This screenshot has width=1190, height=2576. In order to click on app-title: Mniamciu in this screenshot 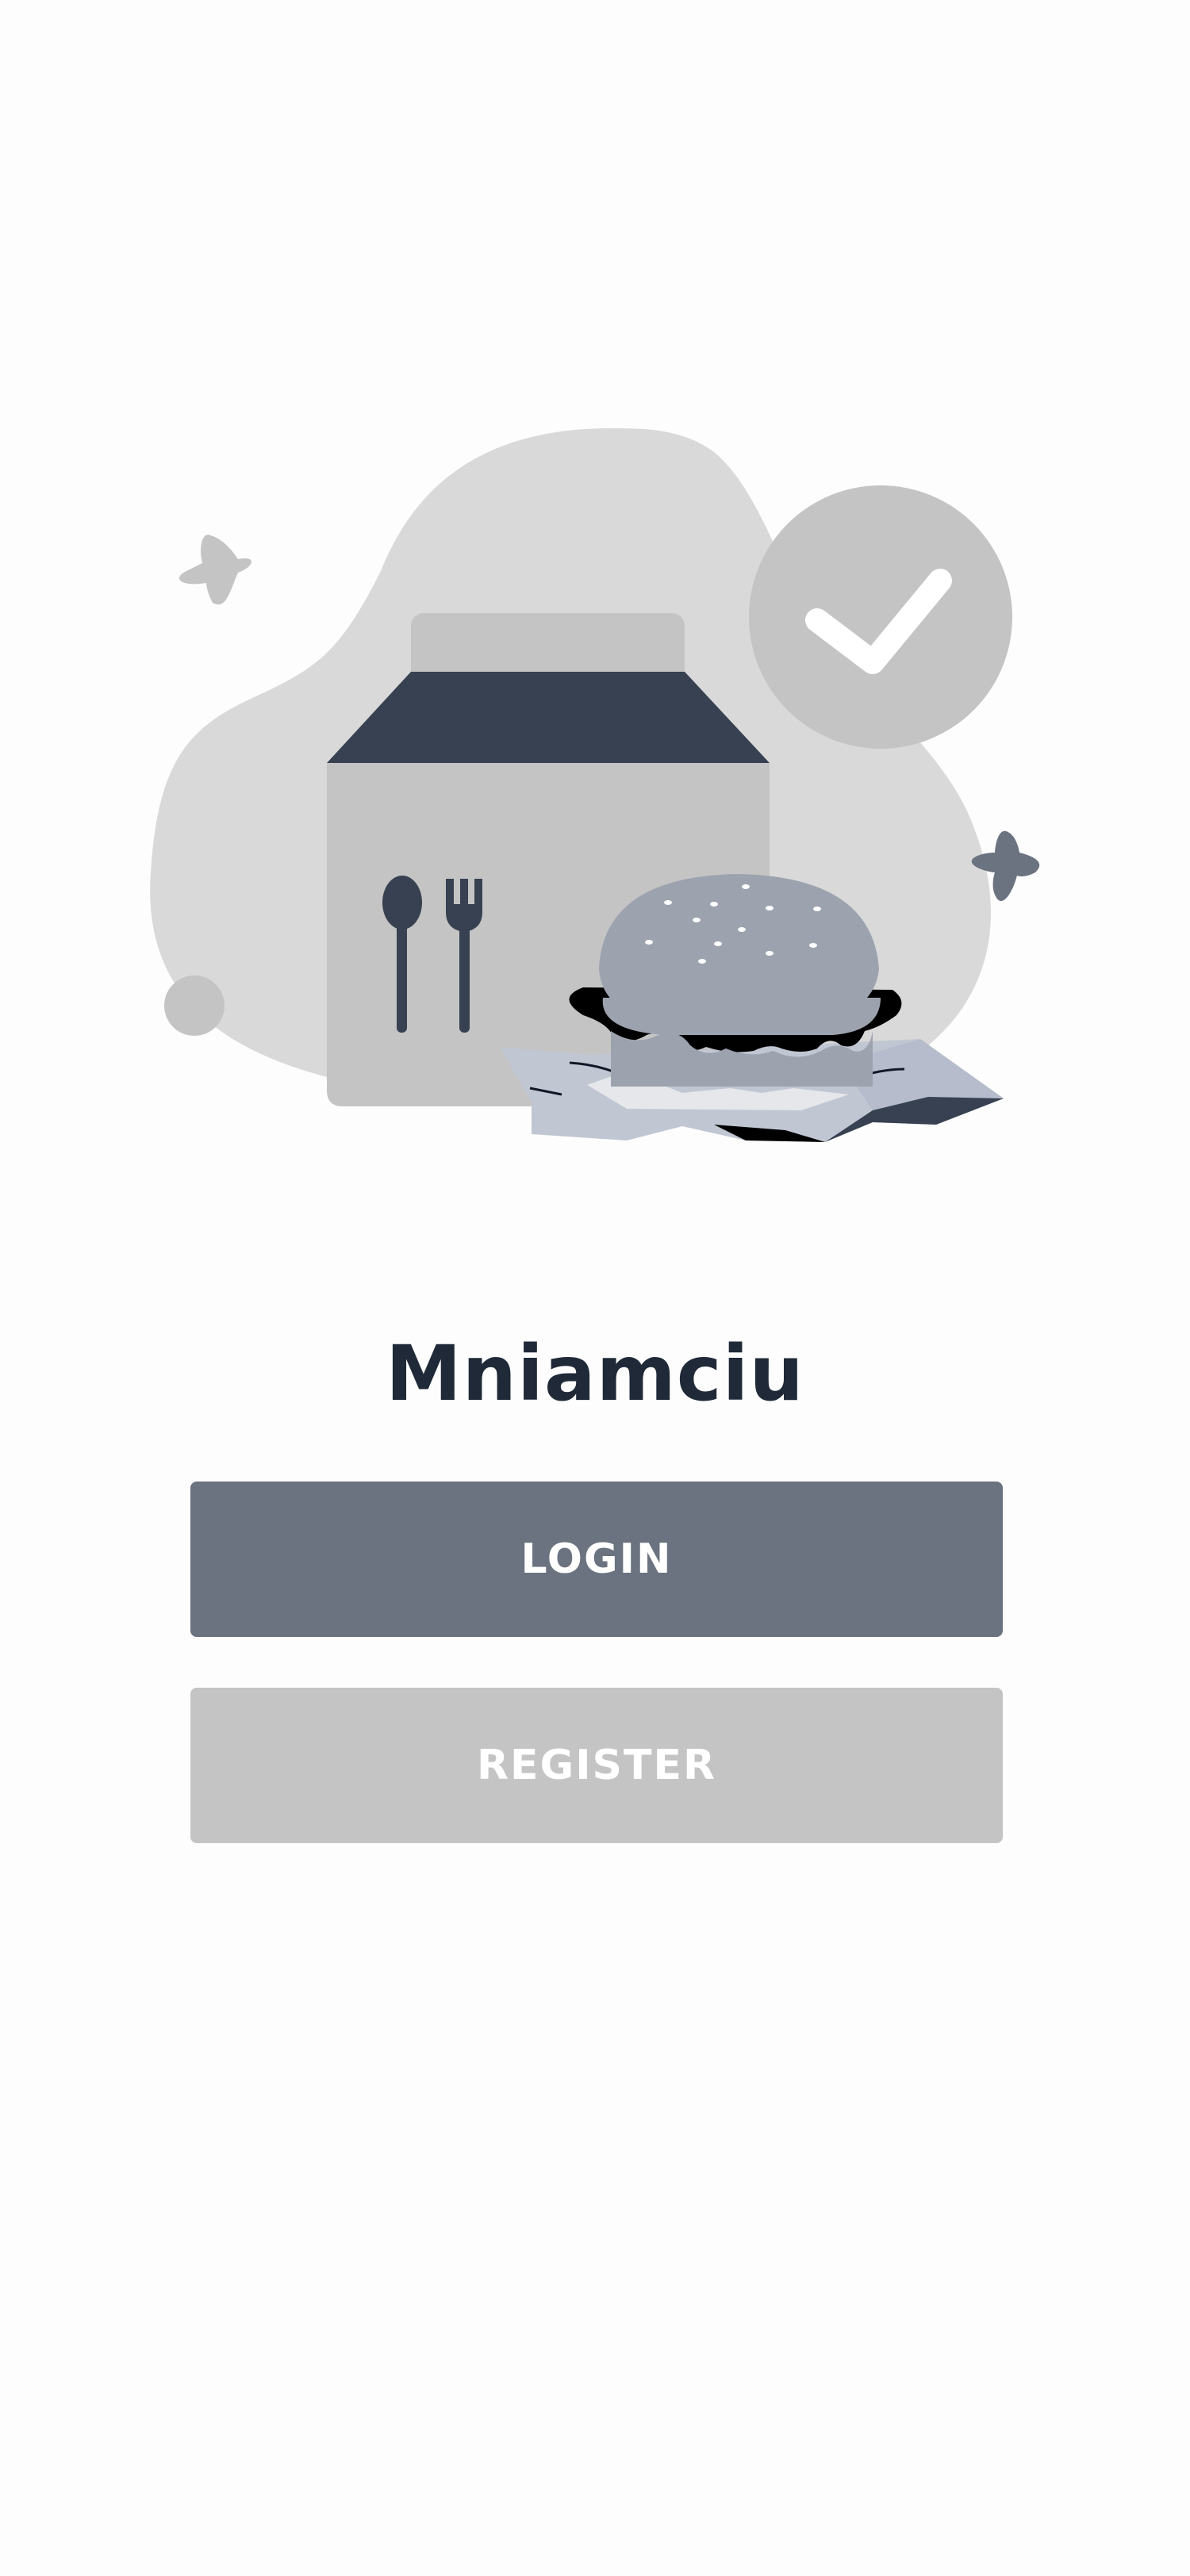, I will do `click(595, 1373)`.